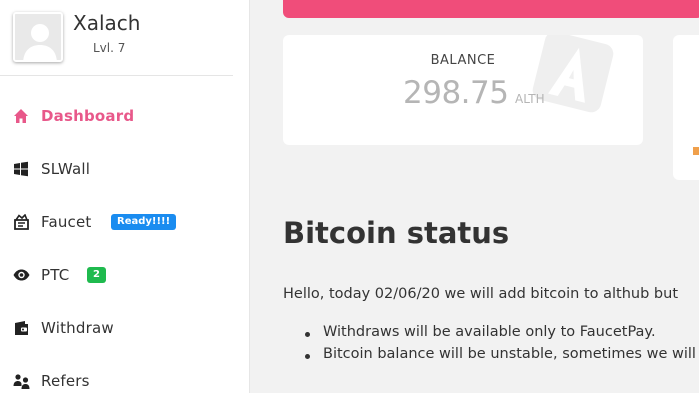 The height and width of the screenshot is (393, 699). What do you see at coordinates (66, 222) in the screenshot?
I see `sidebar-item-label: Faucet` at bounding box center [66, 222].